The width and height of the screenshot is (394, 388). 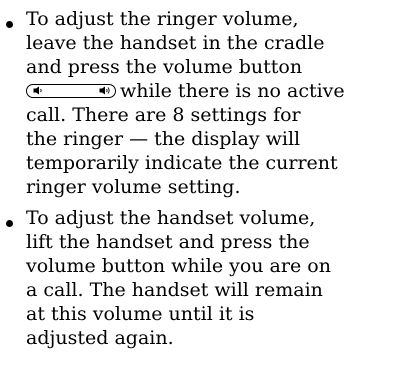 I want to click on text-line: call. There are 8 settings for, so click(x=163, y=115).